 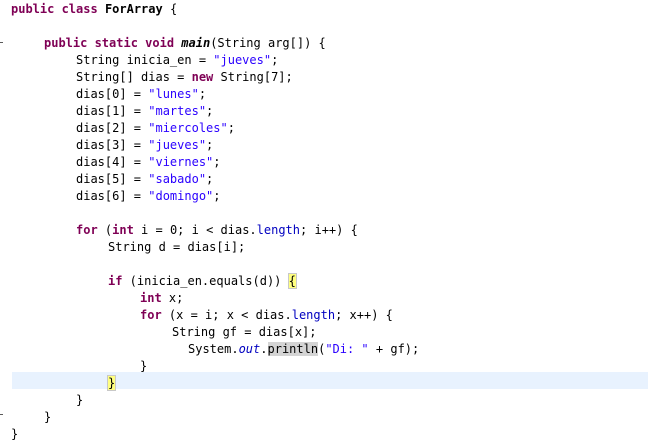 I want to click on method-occurrence-highlight: println, so click(x=293, y=349).